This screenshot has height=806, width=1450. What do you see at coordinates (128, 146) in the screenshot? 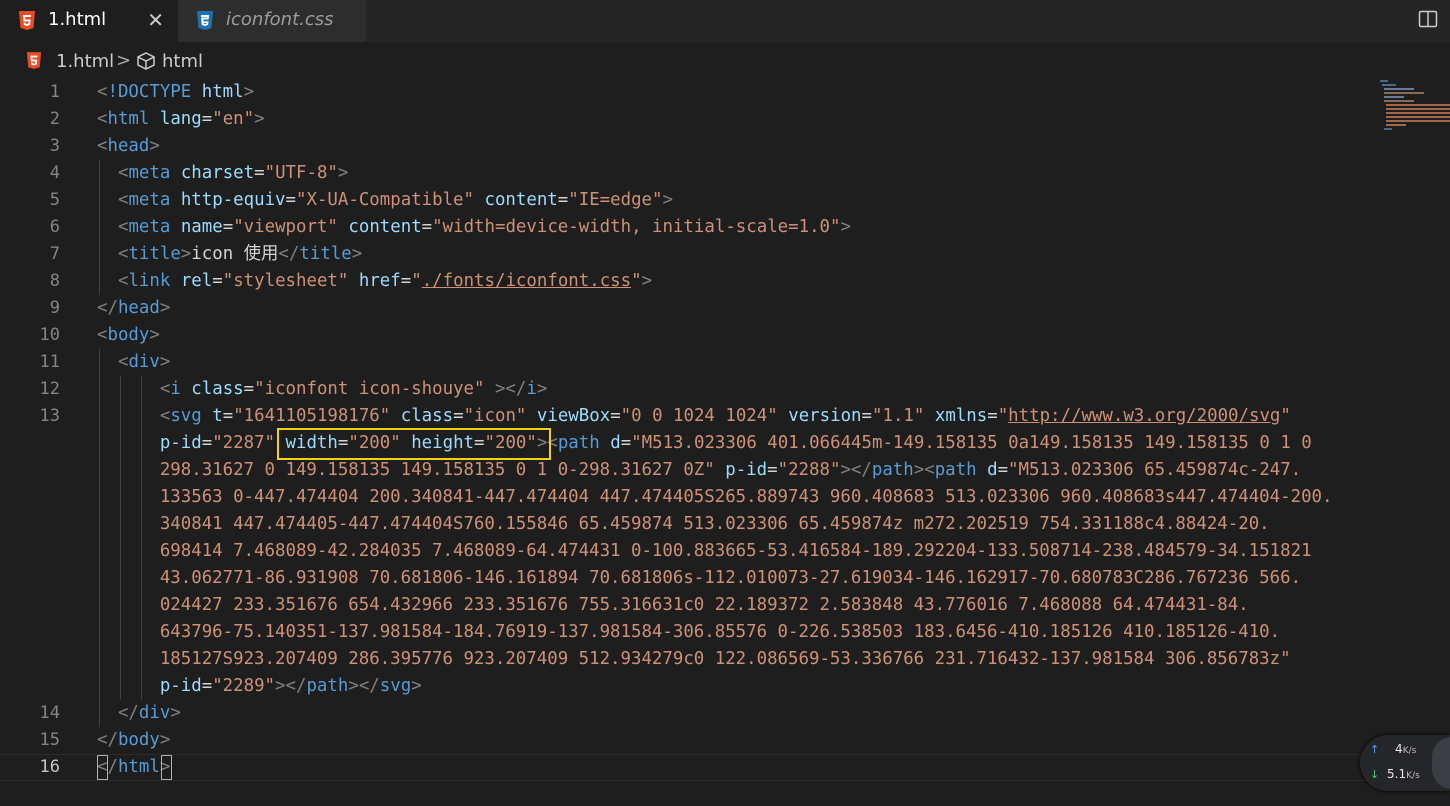
I see `code-line: <head>` at bounding box center [128, 146].